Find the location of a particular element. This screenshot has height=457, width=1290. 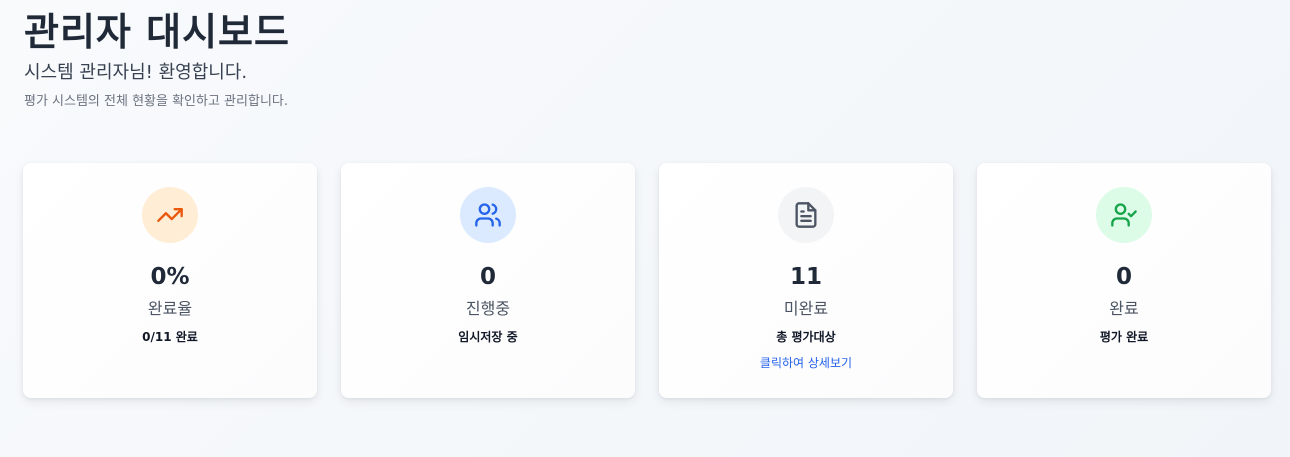

incomplete-sub: 총 평가대상 is located at coordinates (806, 337).